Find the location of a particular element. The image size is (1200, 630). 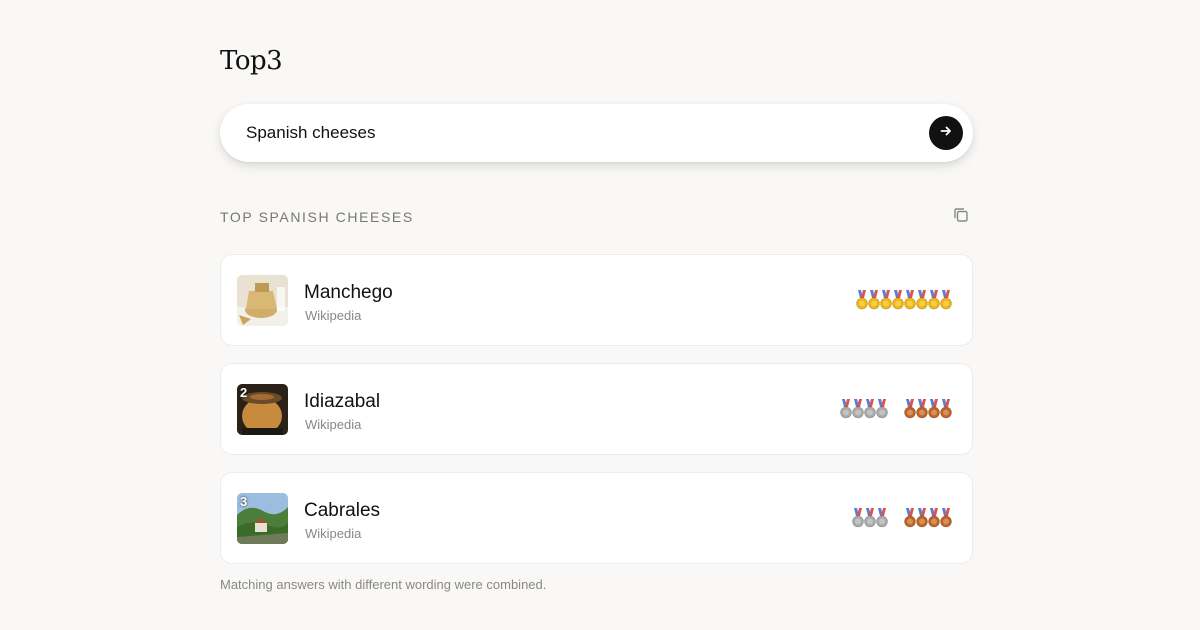

result-card: 2 Idiazabal Wikipedia is located at coordinates (596, 409).